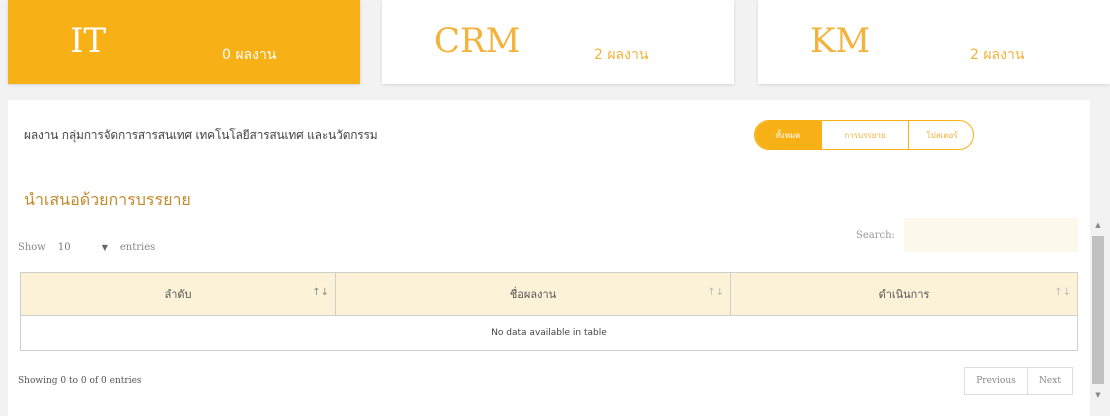  I want to click on column-header-label: ดำเนินการ, so click(904, 294).